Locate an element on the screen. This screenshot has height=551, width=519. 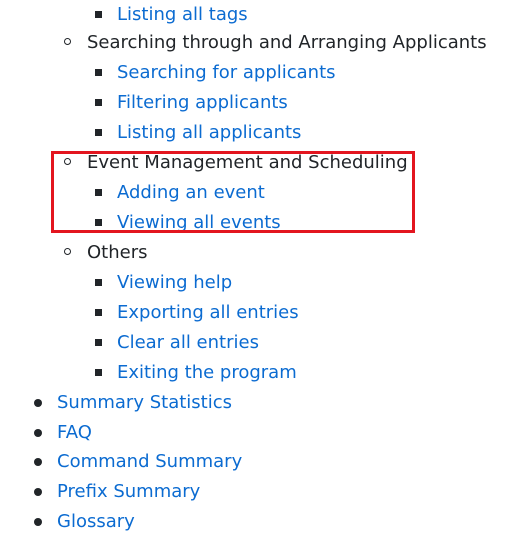
toc-link-prefix-summary: Prefix Summary is located at coordinates (128, 492).